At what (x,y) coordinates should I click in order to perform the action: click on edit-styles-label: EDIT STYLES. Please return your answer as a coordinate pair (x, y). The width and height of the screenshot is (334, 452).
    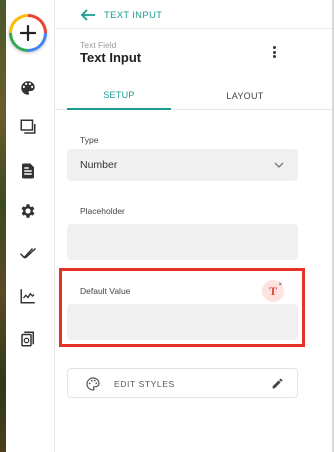
    Looking at the image, I should click on (144, 384).